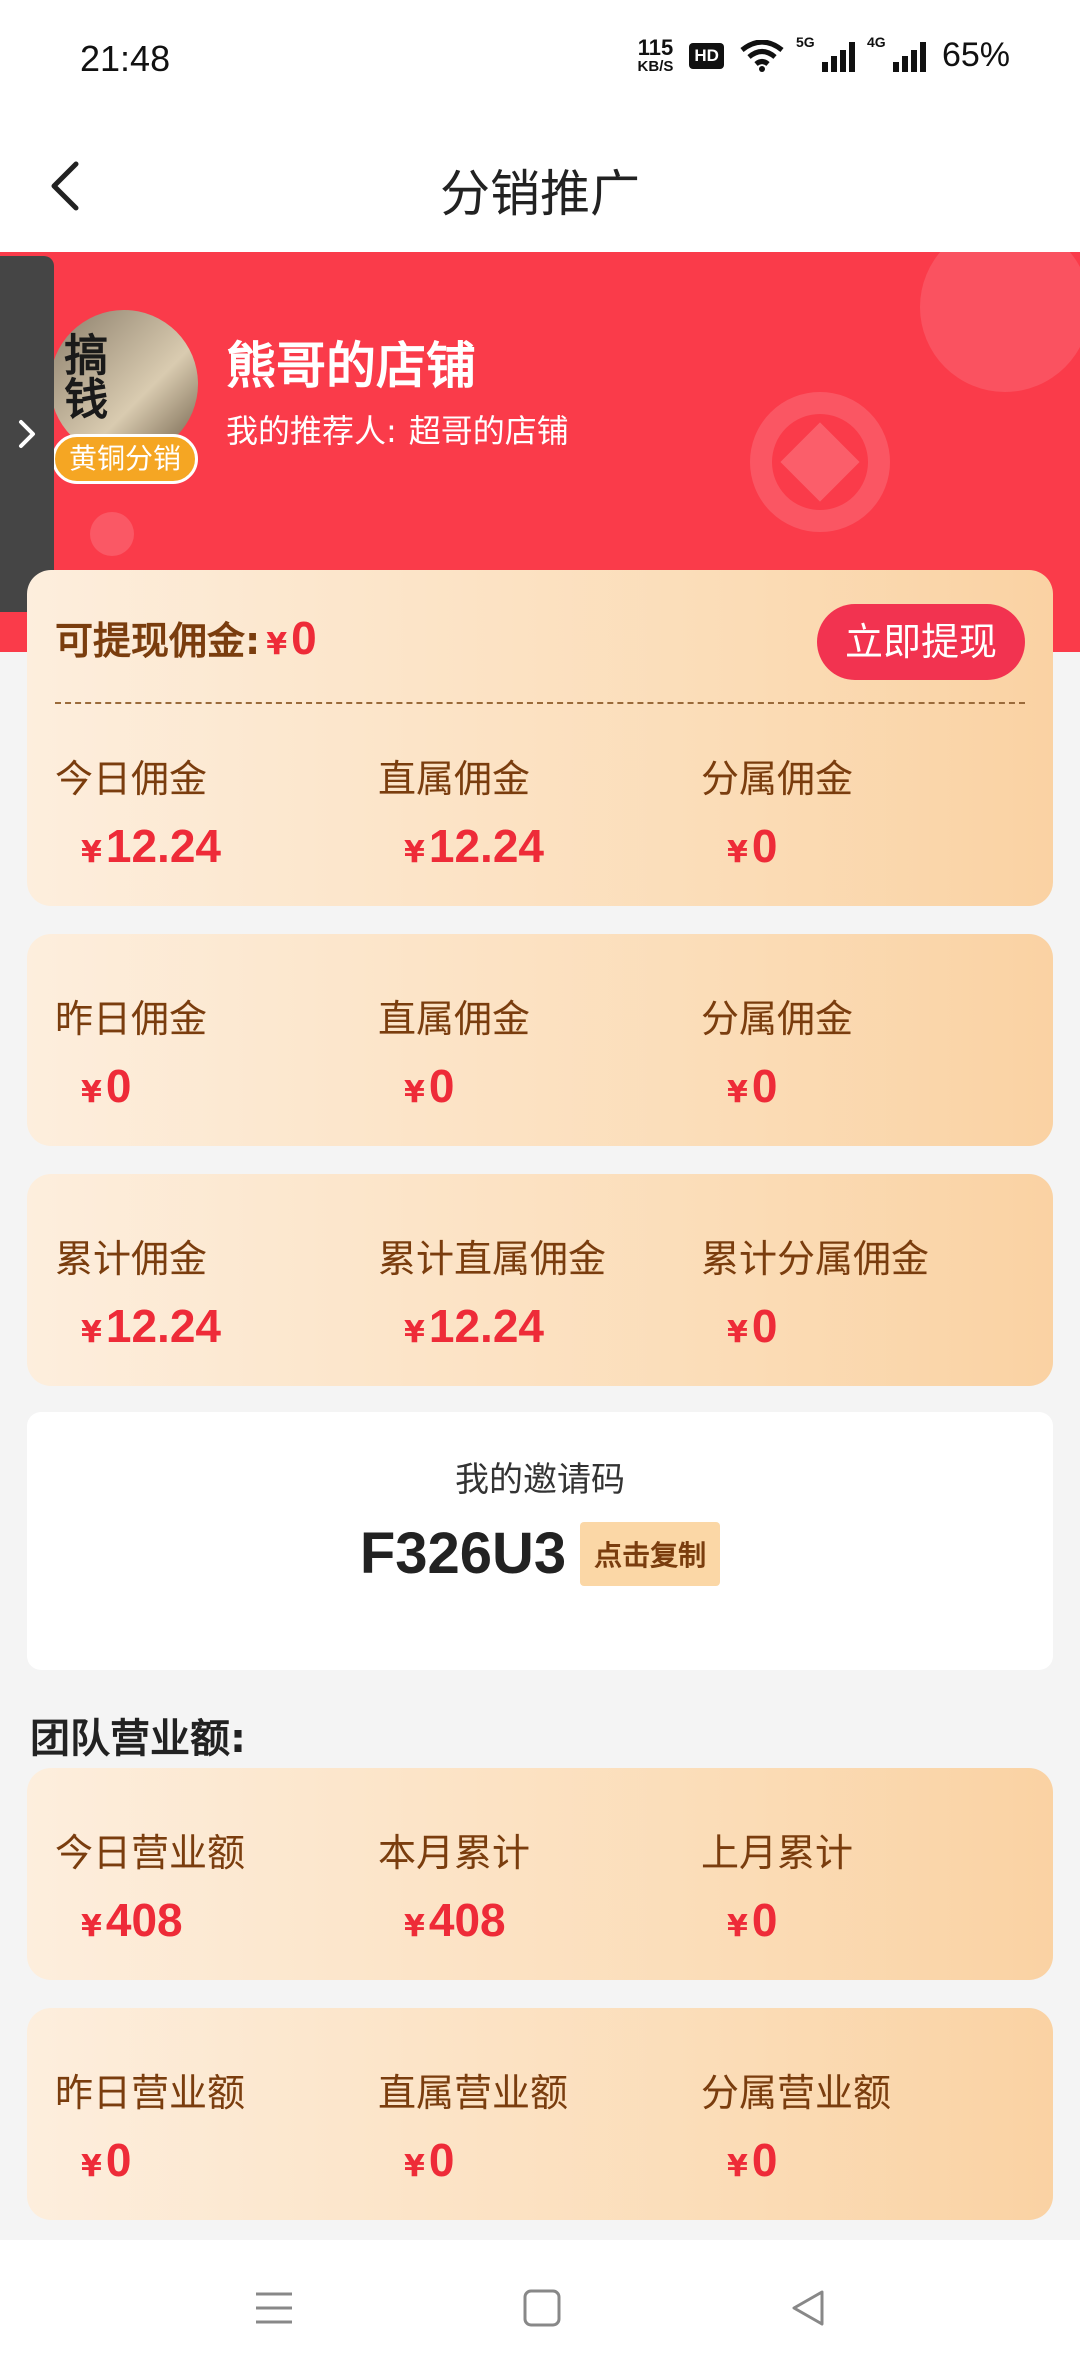 This screenshot has width=1080, height=2376. Describe the element at coordinates (397, 429) in the screenshot. I see `referrer-line: 我的推荐人: 超哥的店铺` at that location.